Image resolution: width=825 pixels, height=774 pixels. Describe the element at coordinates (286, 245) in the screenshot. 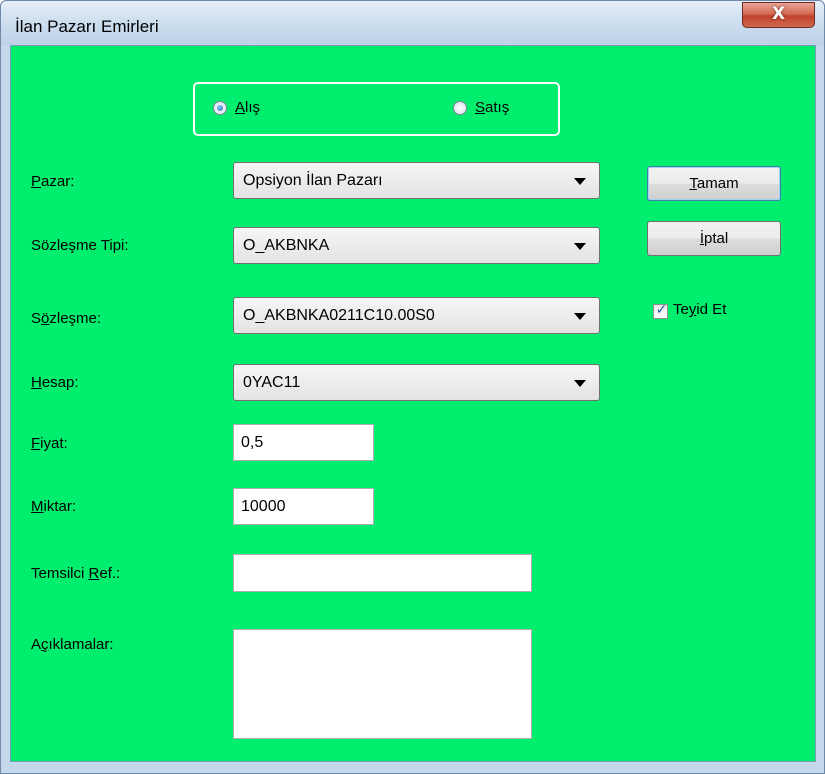

I see `sozlesme-tipi-select-value: O_AKBNKA` at that location.